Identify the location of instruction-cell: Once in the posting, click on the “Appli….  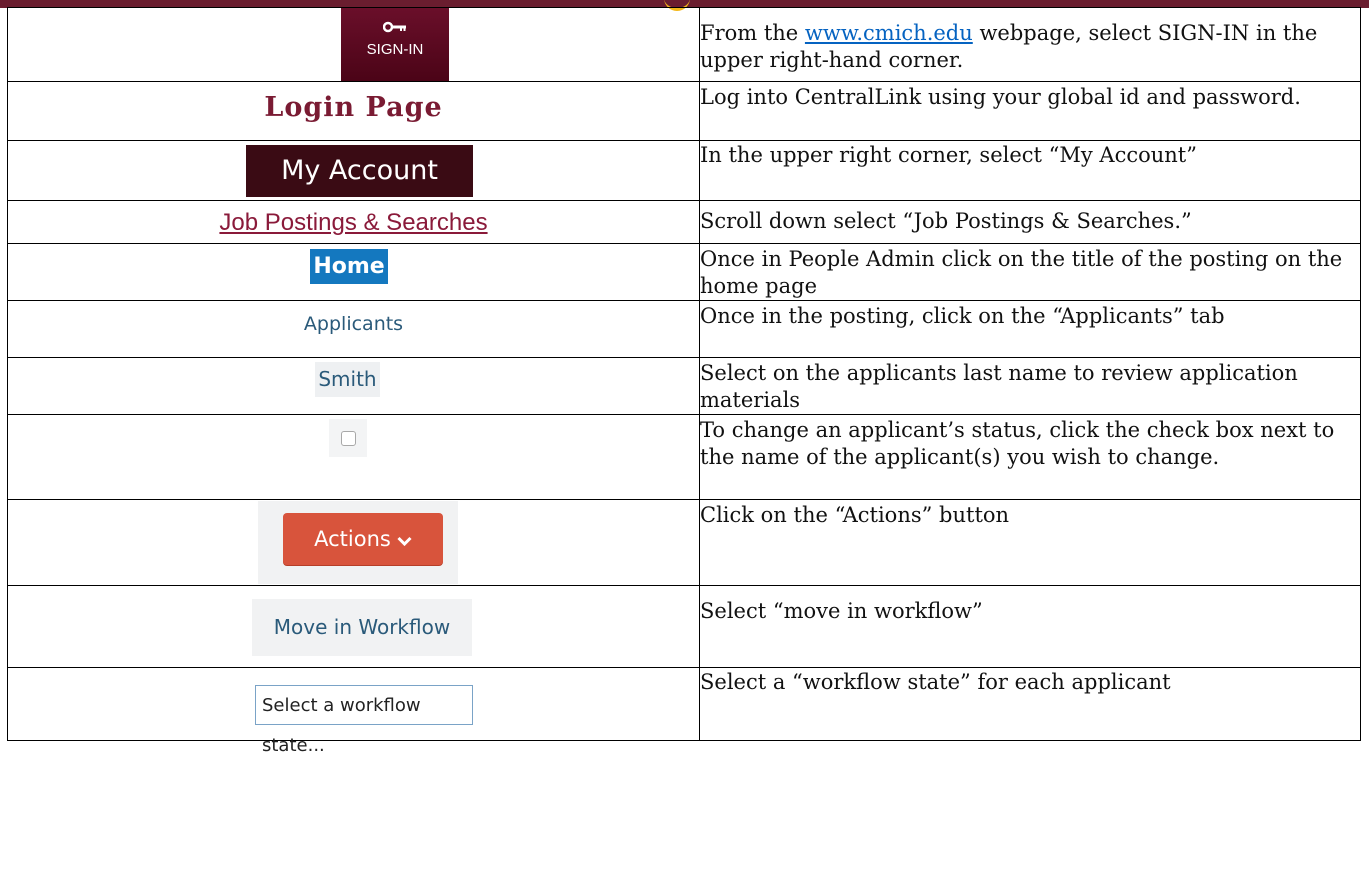
(1030, 329).